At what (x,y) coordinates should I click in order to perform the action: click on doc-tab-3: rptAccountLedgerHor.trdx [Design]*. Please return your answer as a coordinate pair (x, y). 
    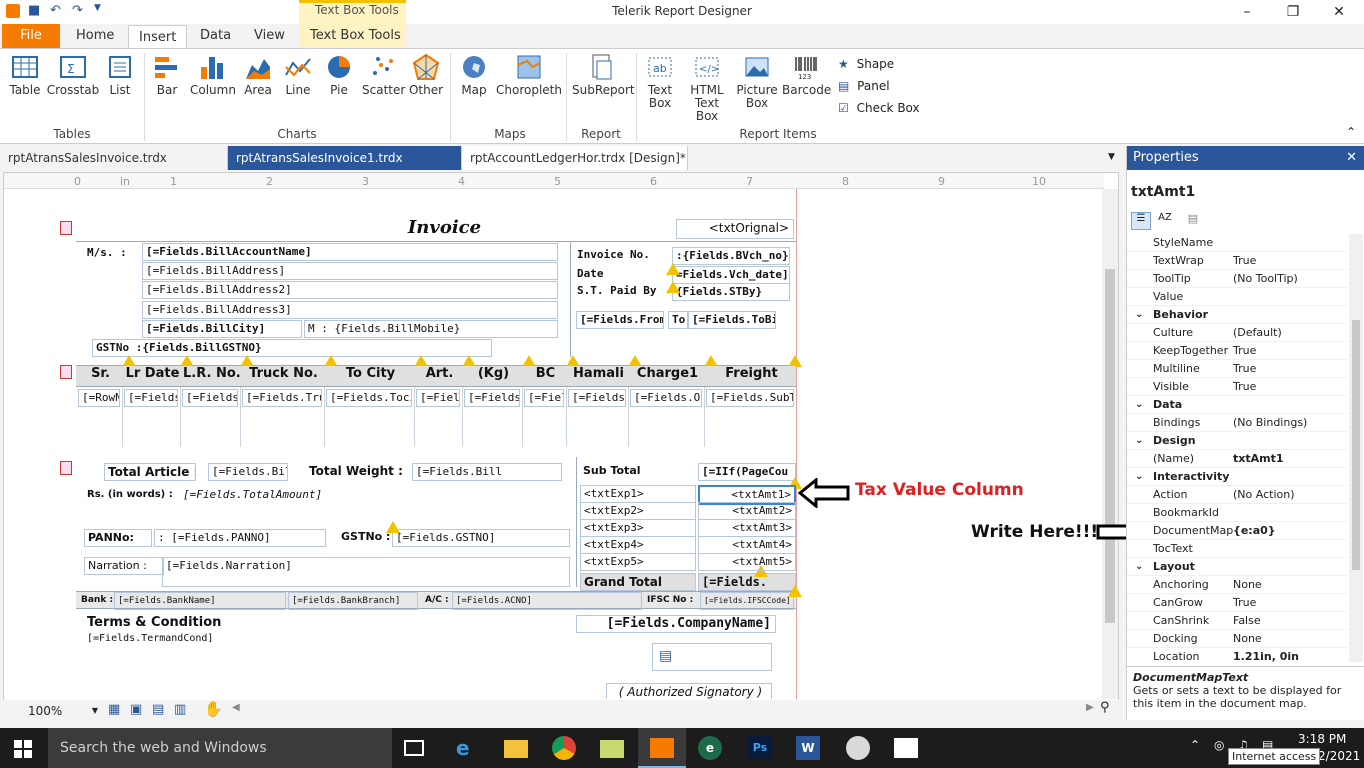
    Looking at the image, I should click on (575, 158).